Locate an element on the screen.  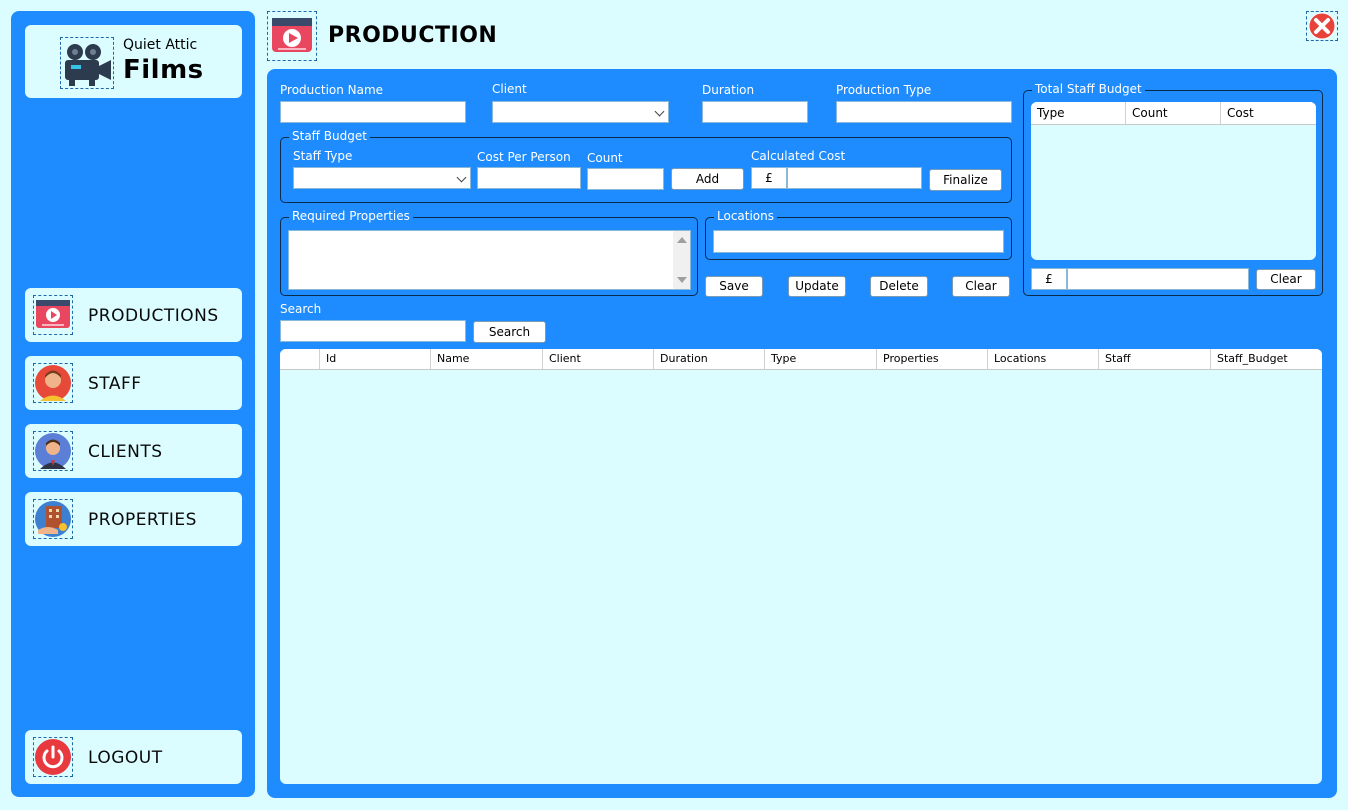
close-button is located at coordinates (1322, 26).